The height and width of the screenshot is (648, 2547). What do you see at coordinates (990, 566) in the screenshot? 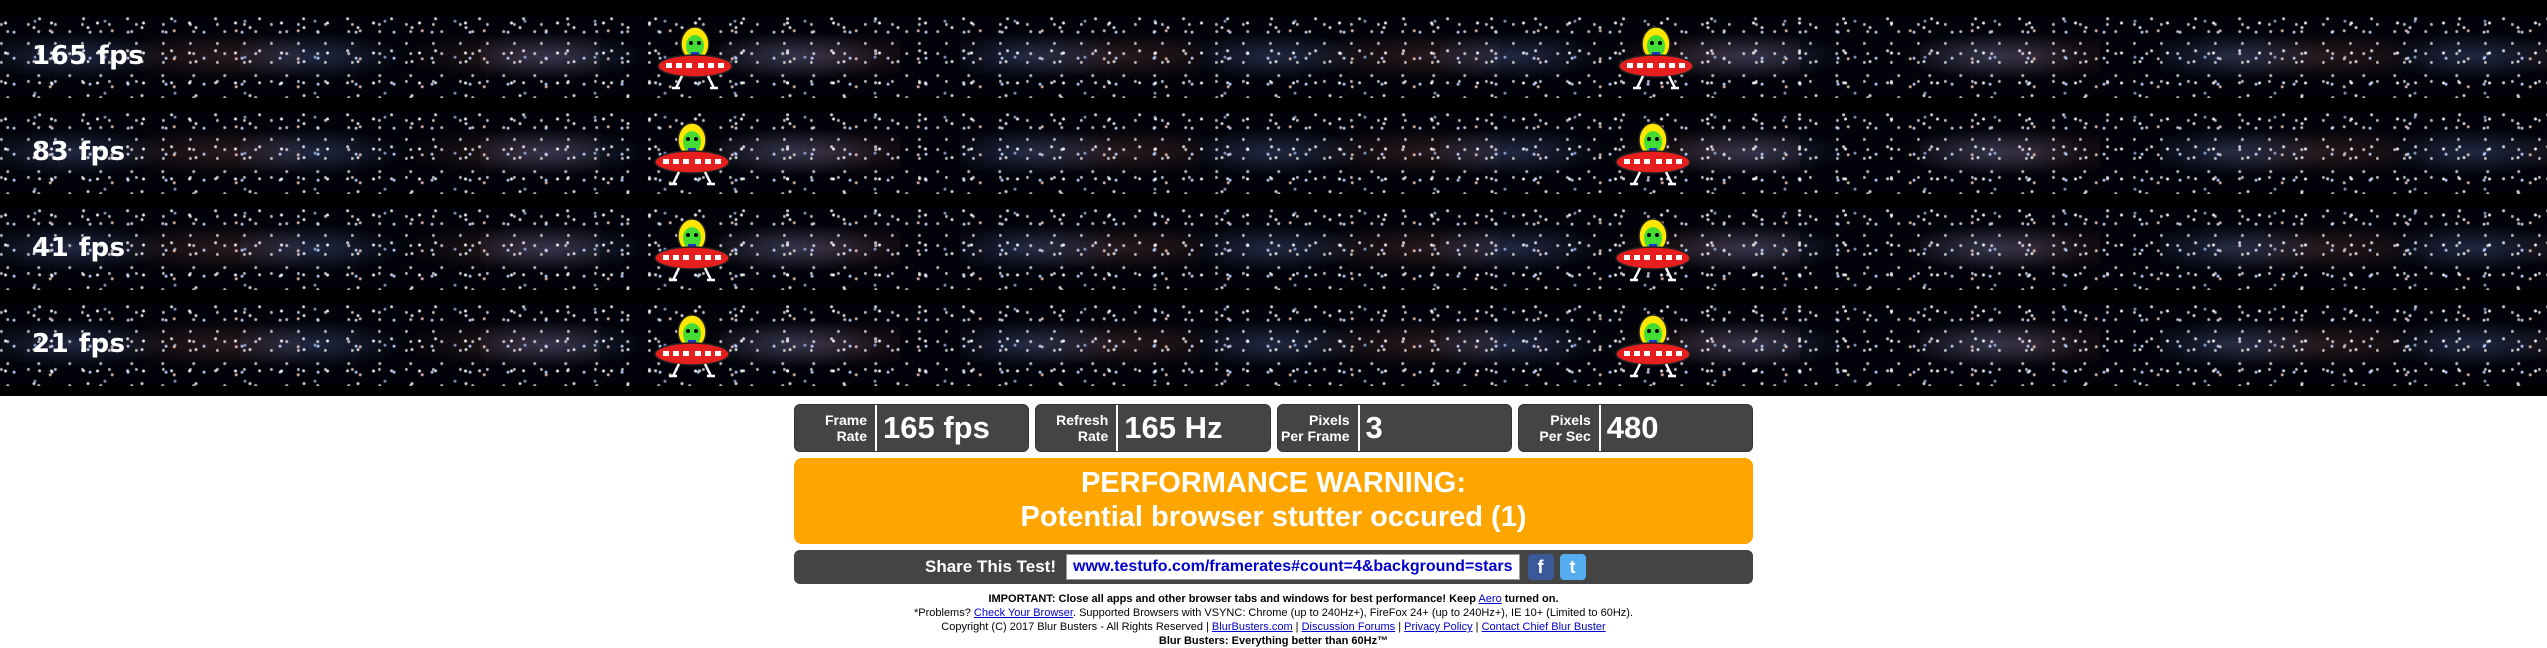
I see `share-label: Share This Test!` at bounding box center [990, 566].